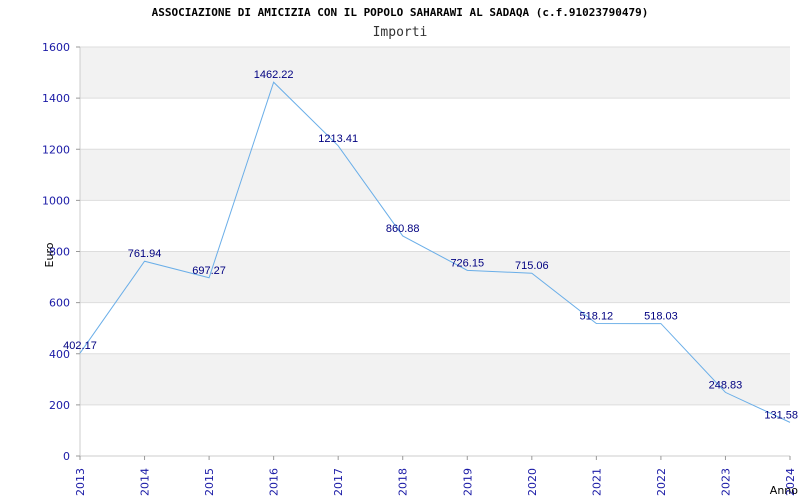 The height and width of the screenshot is (500, 800). Describe the element at coordinates (661, 317) in the screenshot. I see `data-label: 518.03` at that location.